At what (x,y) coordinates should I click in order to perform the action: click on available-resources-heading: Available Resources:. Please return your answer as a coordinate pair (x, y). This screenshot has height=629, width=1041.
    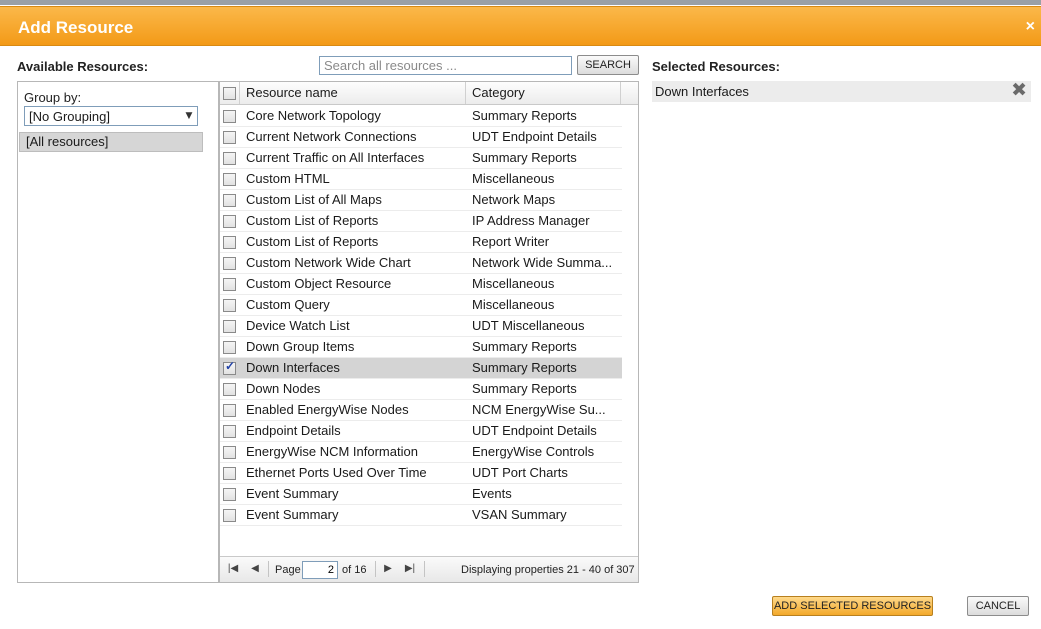
    Looking at the image, I should click on (83, 66).